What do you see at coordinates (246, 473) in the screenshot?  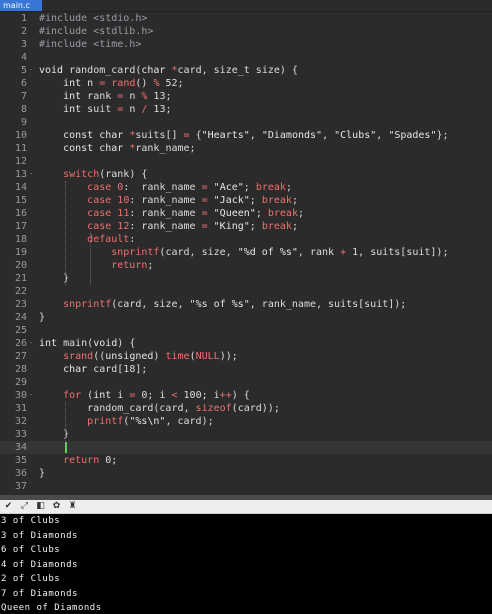 I see `code-line: 36}` at bounding box center [246, 473].